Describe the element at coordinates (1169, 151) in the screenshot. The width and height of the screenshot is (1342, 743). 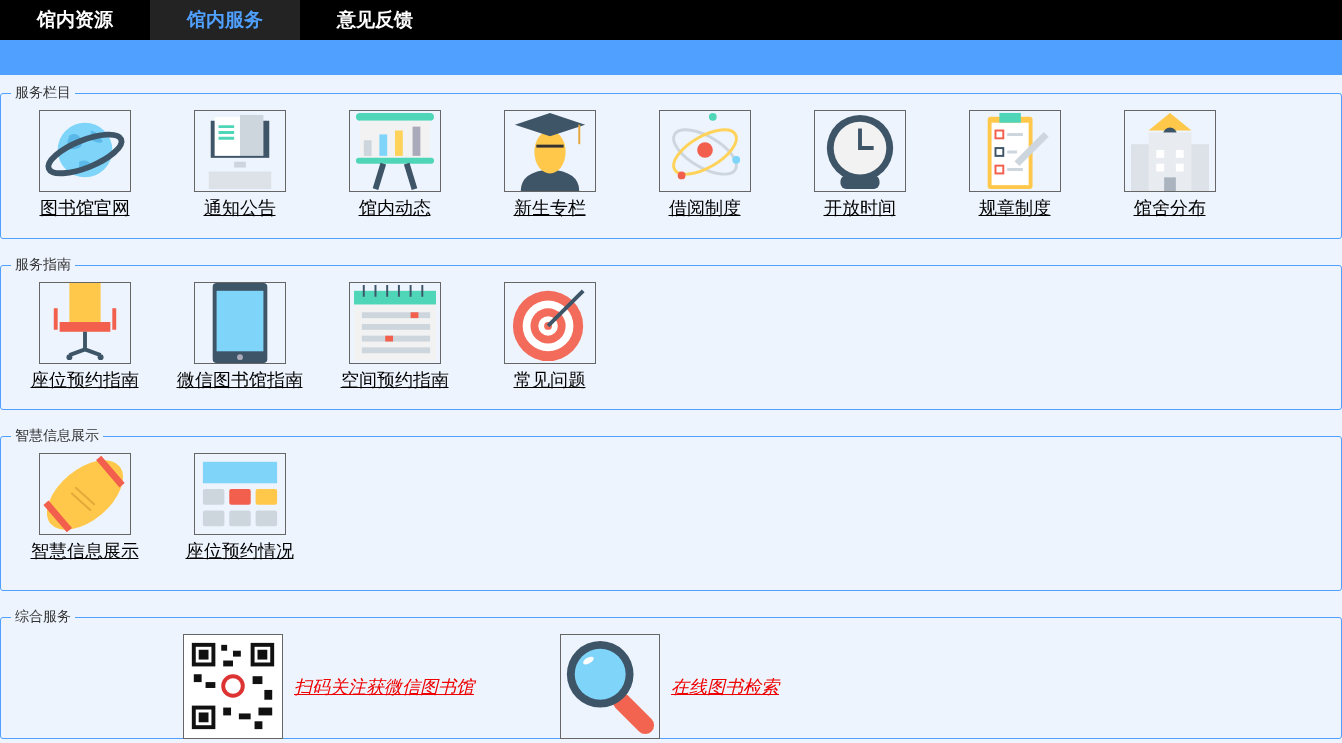
I see `school-building-icon` at that location.